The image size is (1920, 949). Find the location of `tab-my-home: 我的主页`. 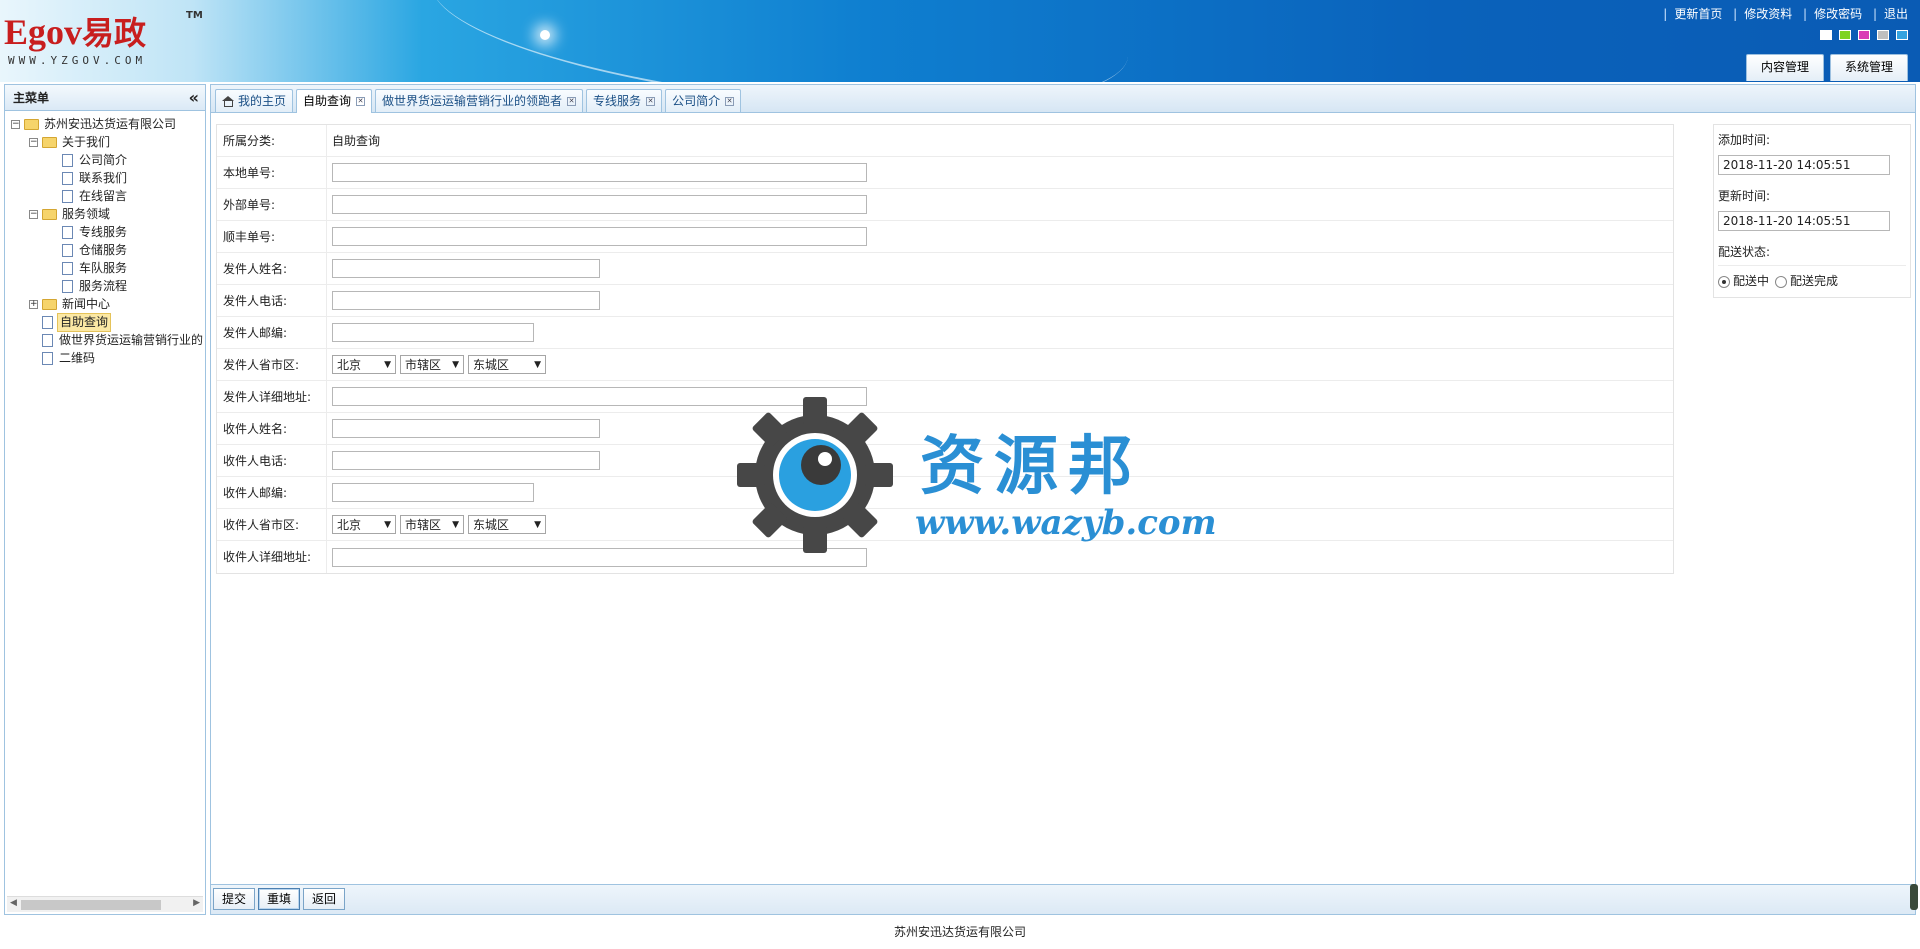

tab-my-home: 我的主页 is located at coordinates (254, 100).